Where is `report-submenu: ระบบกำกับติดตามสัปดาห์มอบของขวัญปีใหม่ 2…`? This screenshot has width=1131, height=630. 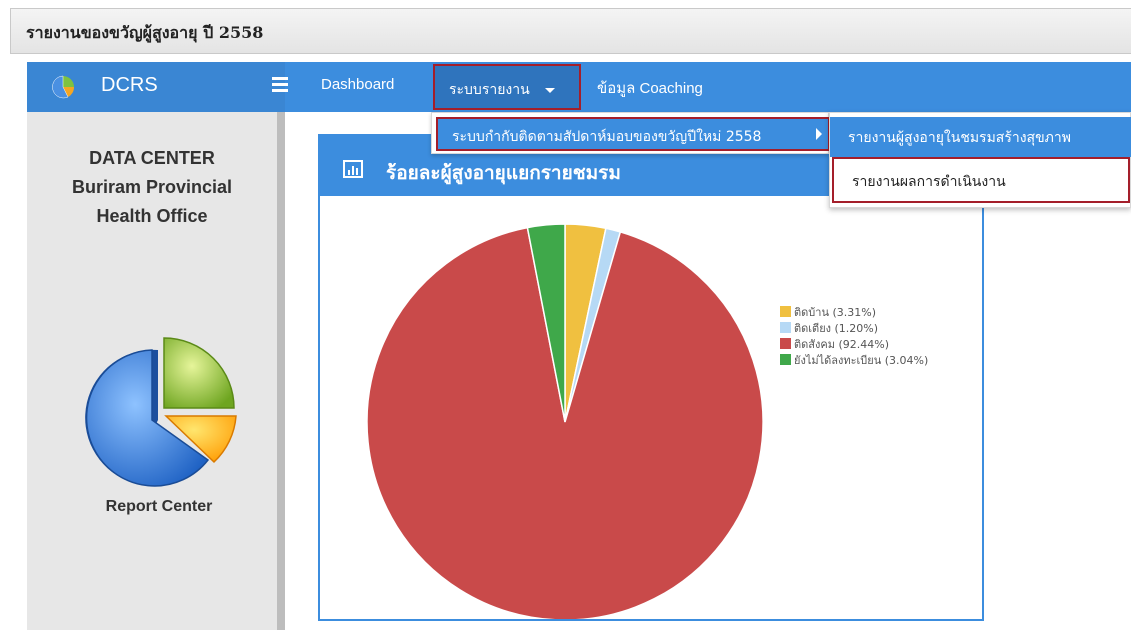 report-submenu: ระบบกำกับติดตามสัปดาห์มอบของขวัญปีใหม่ 2… is located at coordinates (630, 133).